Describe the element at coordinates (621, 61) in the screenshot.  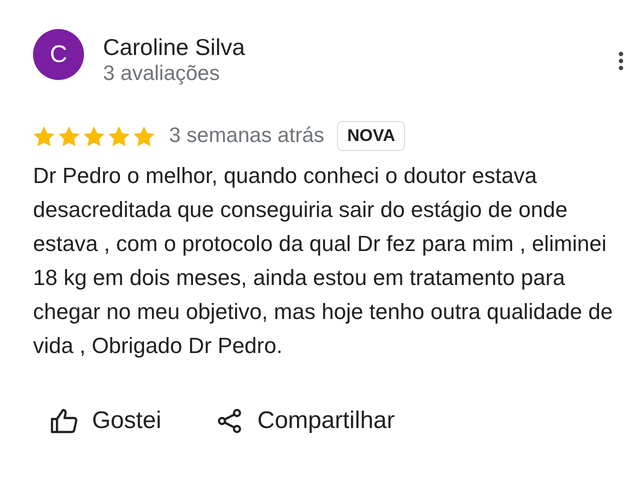
I see `more-options-icon` at that location.